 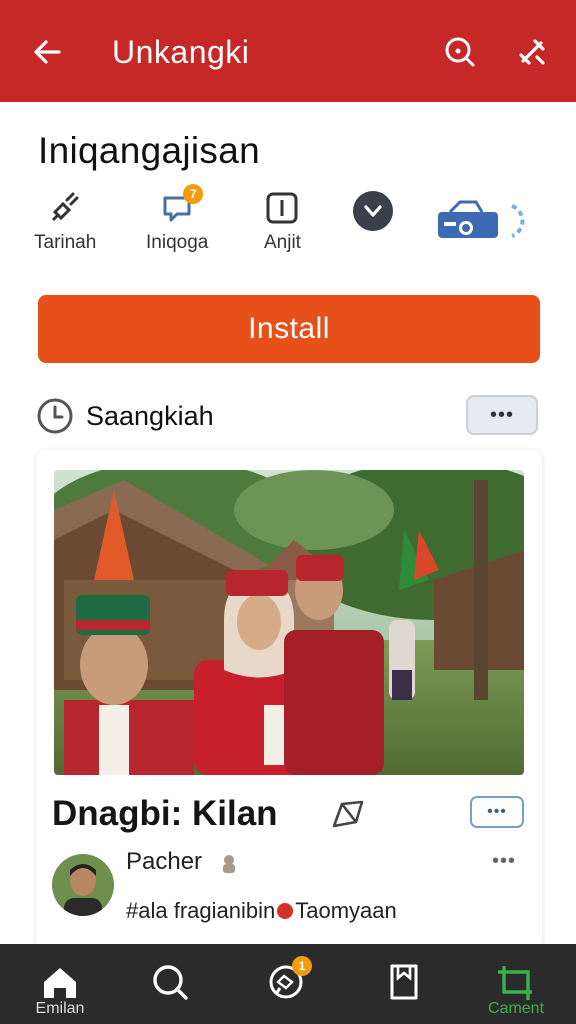 I want to click on author-name: Pacher, so click(x=164, y=862).